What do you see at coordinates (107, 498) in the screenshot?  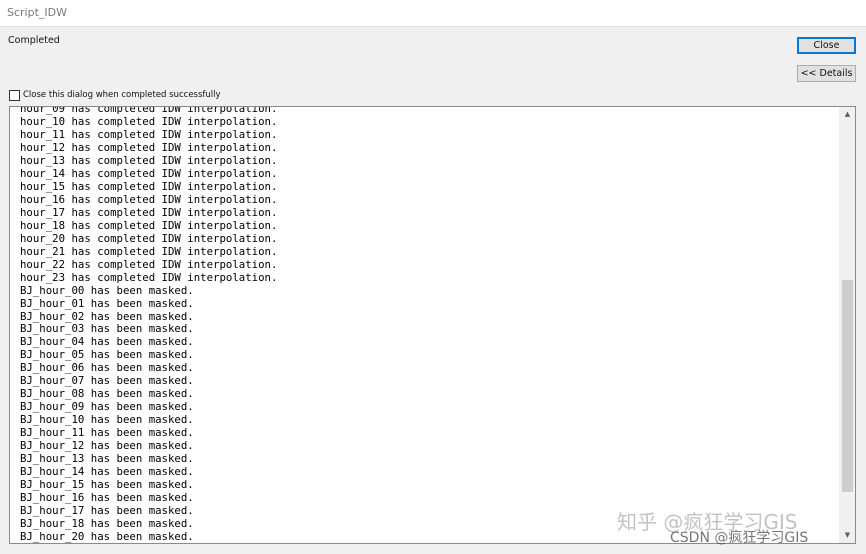 I see `log-line: BJ_hour_16 has been masked.` at bounding box center [107, 498].